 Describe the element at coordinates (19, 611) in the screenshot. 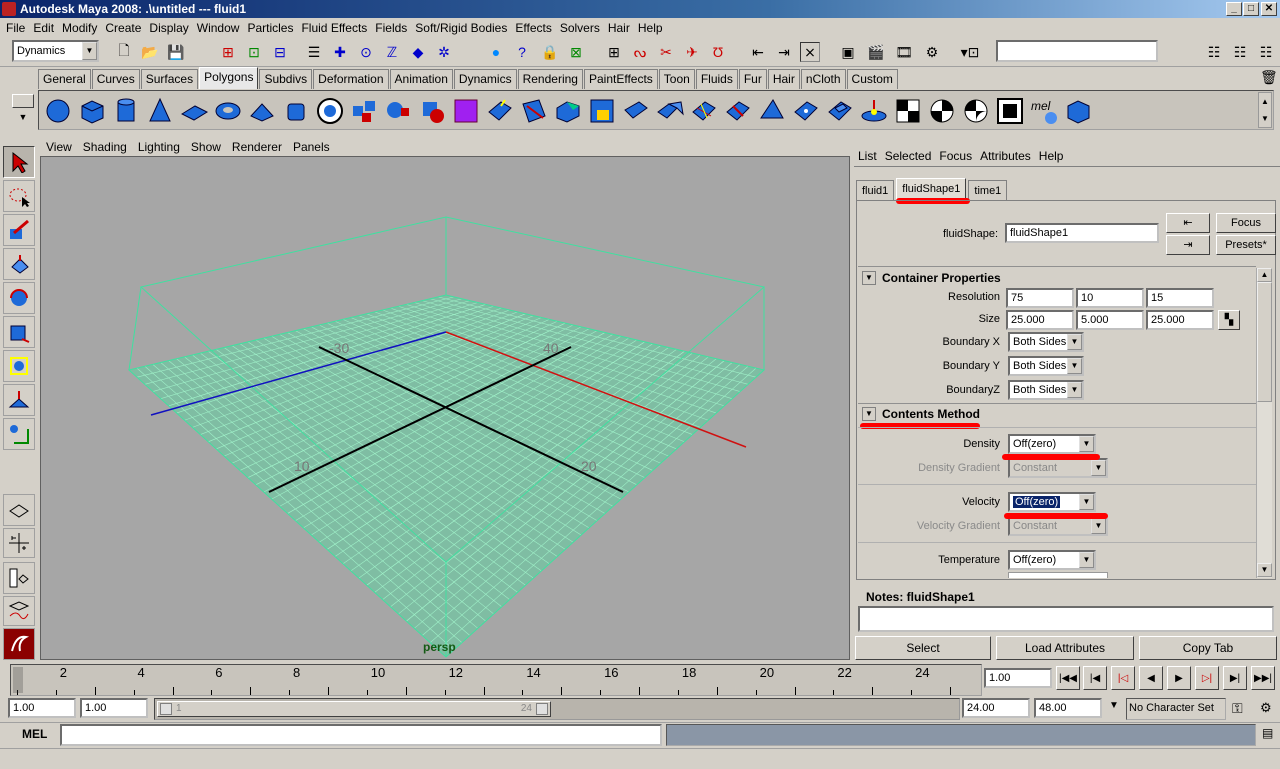

I see `persp-graph-layout-icon` at that location.